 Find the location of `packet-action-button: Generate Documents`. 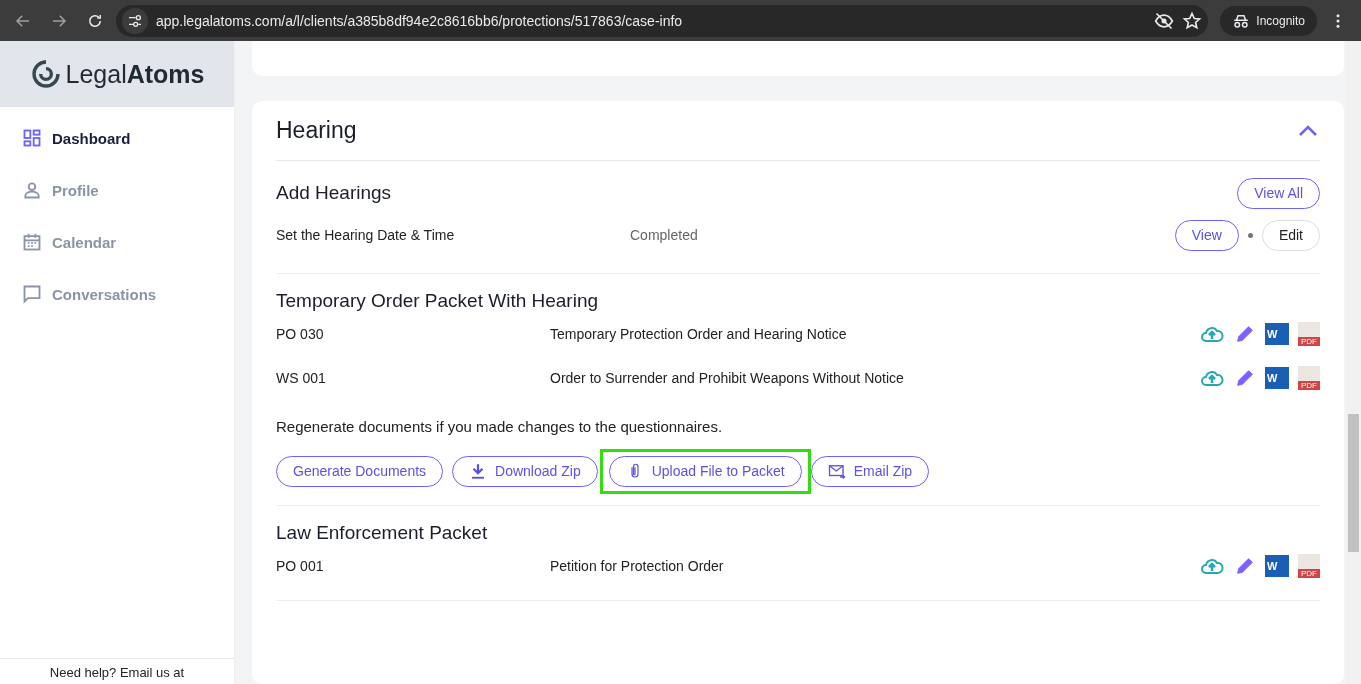

packet-action-button: Generate Documents is located at coordinates (360, 471).